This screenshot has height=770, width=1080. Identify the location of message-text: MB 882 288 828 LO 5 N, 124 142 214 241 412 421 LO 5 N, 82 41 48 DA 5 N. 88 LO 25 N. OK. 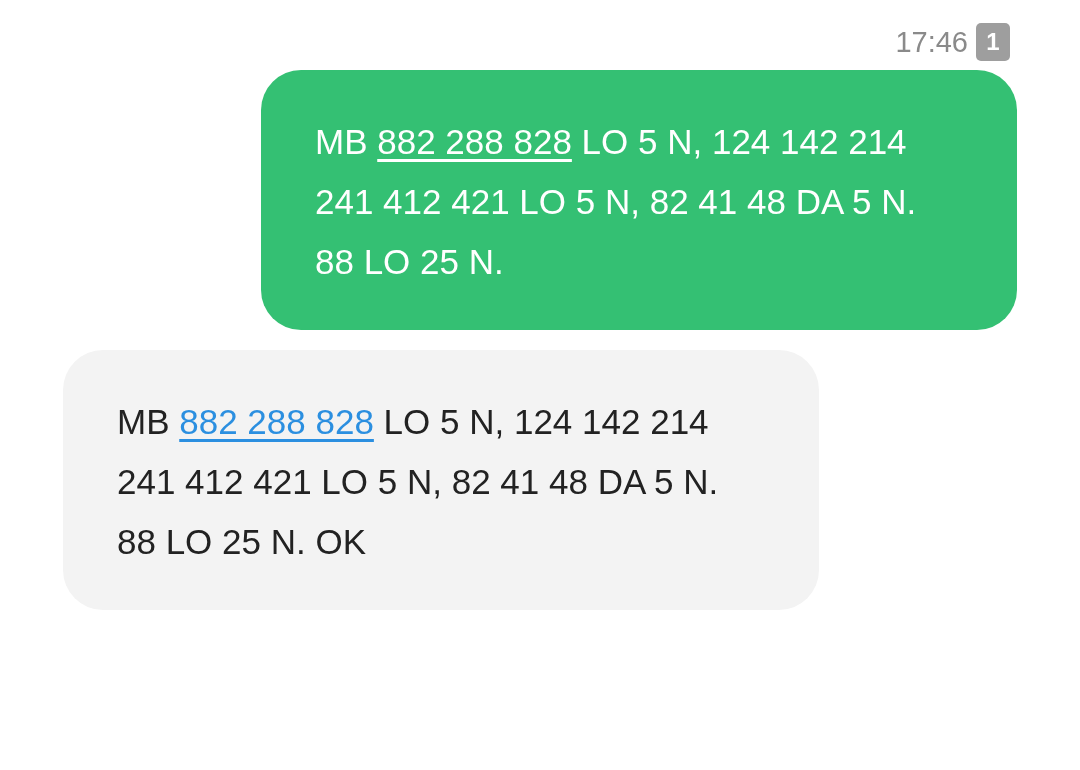
(418, 482).